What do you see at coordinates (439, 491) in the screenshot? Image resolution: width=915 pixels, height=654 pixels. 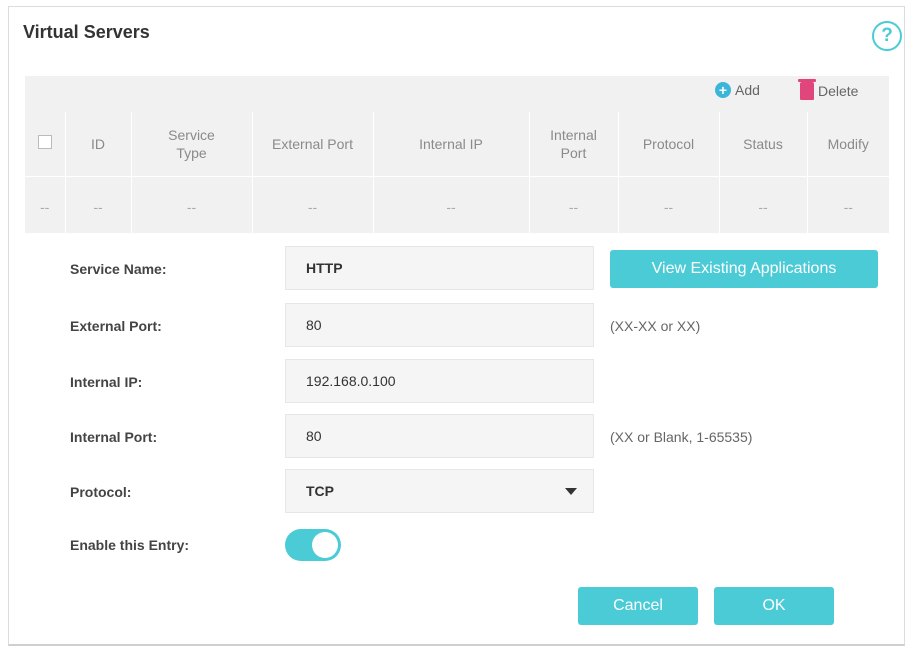 I see `protocol-select: TCP` at bounding box center [439, 491].